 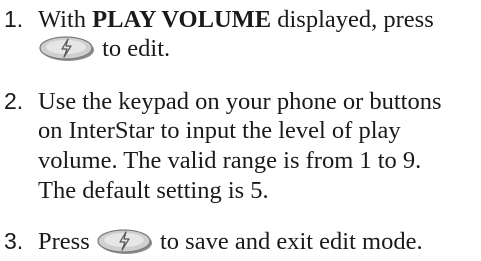 What do you see at coordinates (182, 19) in the screenshot?
I see `play-volume-label: PLAY VOLUME` at bounding box center [182, 19].